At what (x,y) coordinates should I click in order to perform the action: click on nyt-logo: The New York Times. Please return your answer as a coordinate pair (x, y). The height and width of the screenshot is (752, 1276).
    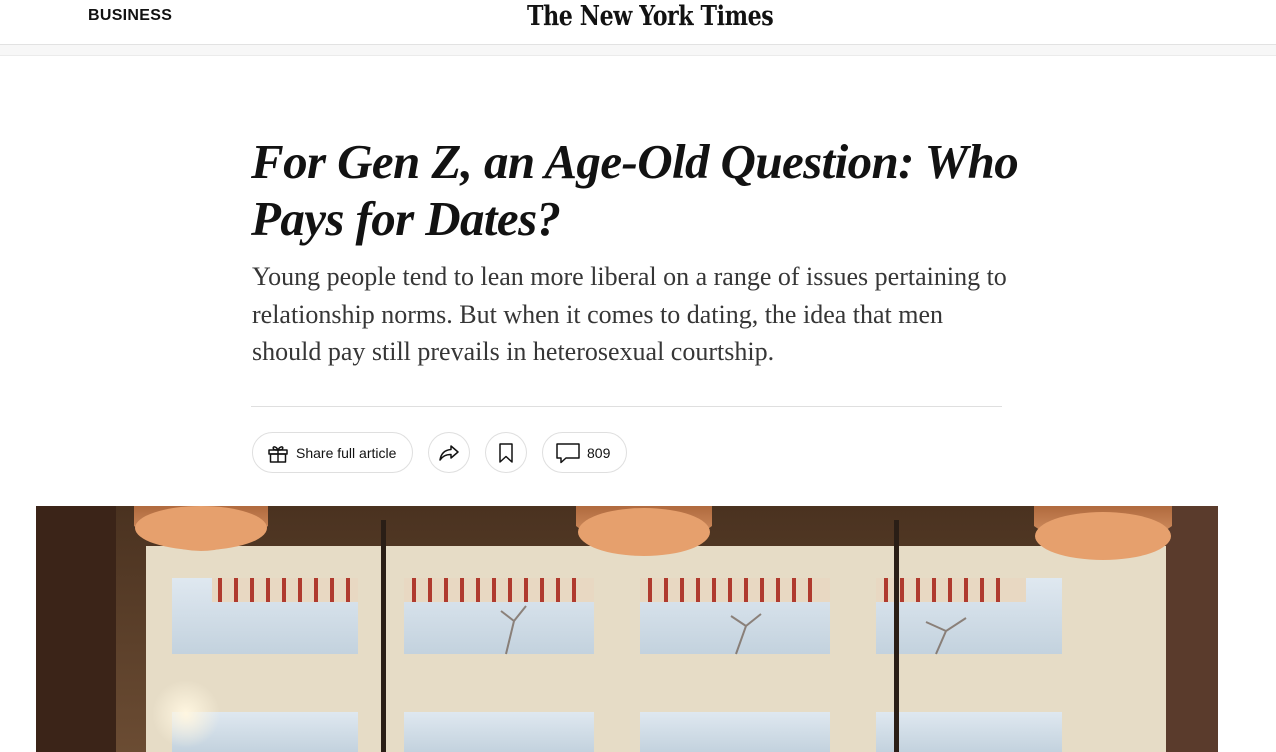
    Looking at the image, I should click on (650, 16).